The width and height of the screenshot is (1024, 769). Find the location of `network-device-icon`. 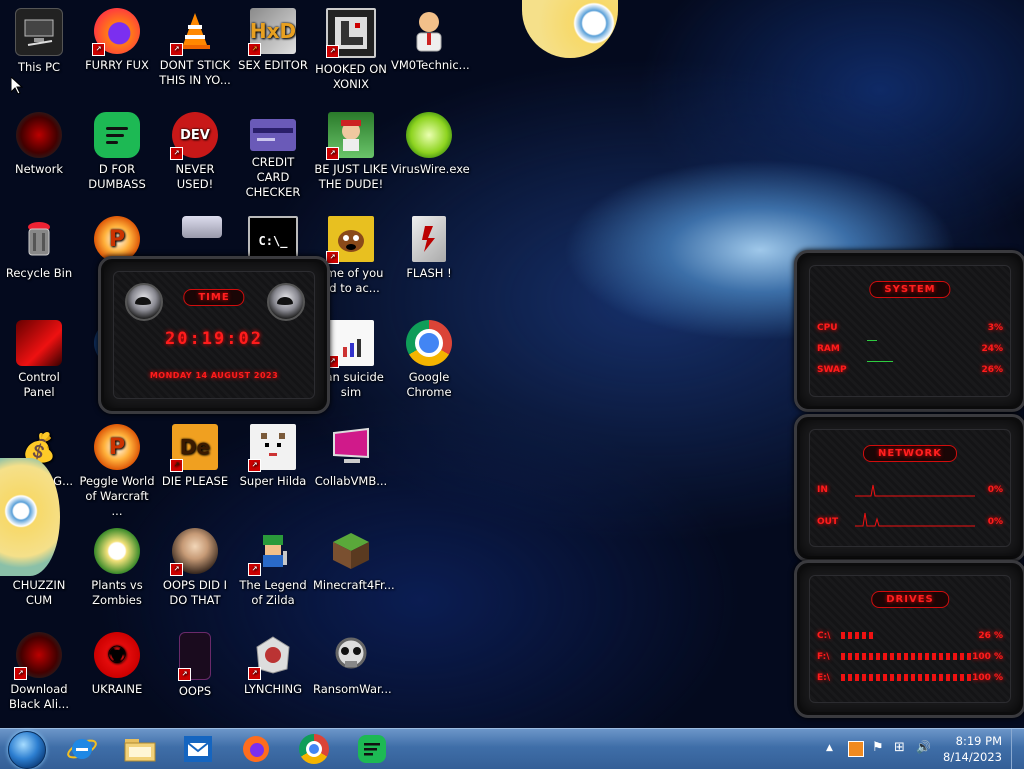

network-device-icon is located at coordinates (202, 227).